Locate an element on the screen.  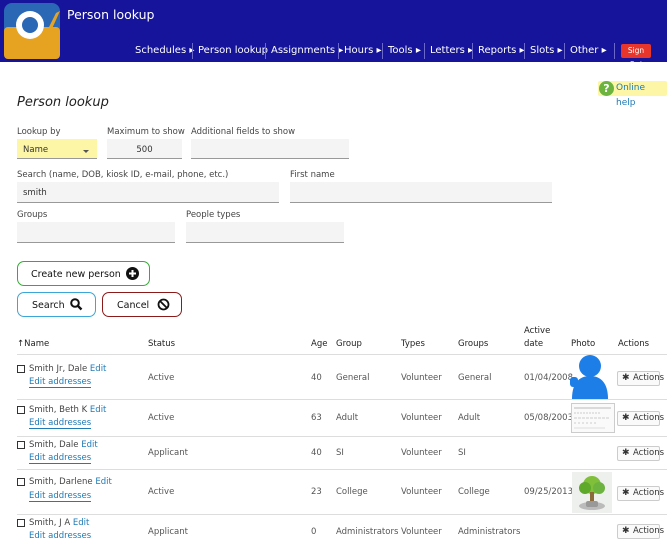
groups-cell: Adult is located at coordinates (469, 418).